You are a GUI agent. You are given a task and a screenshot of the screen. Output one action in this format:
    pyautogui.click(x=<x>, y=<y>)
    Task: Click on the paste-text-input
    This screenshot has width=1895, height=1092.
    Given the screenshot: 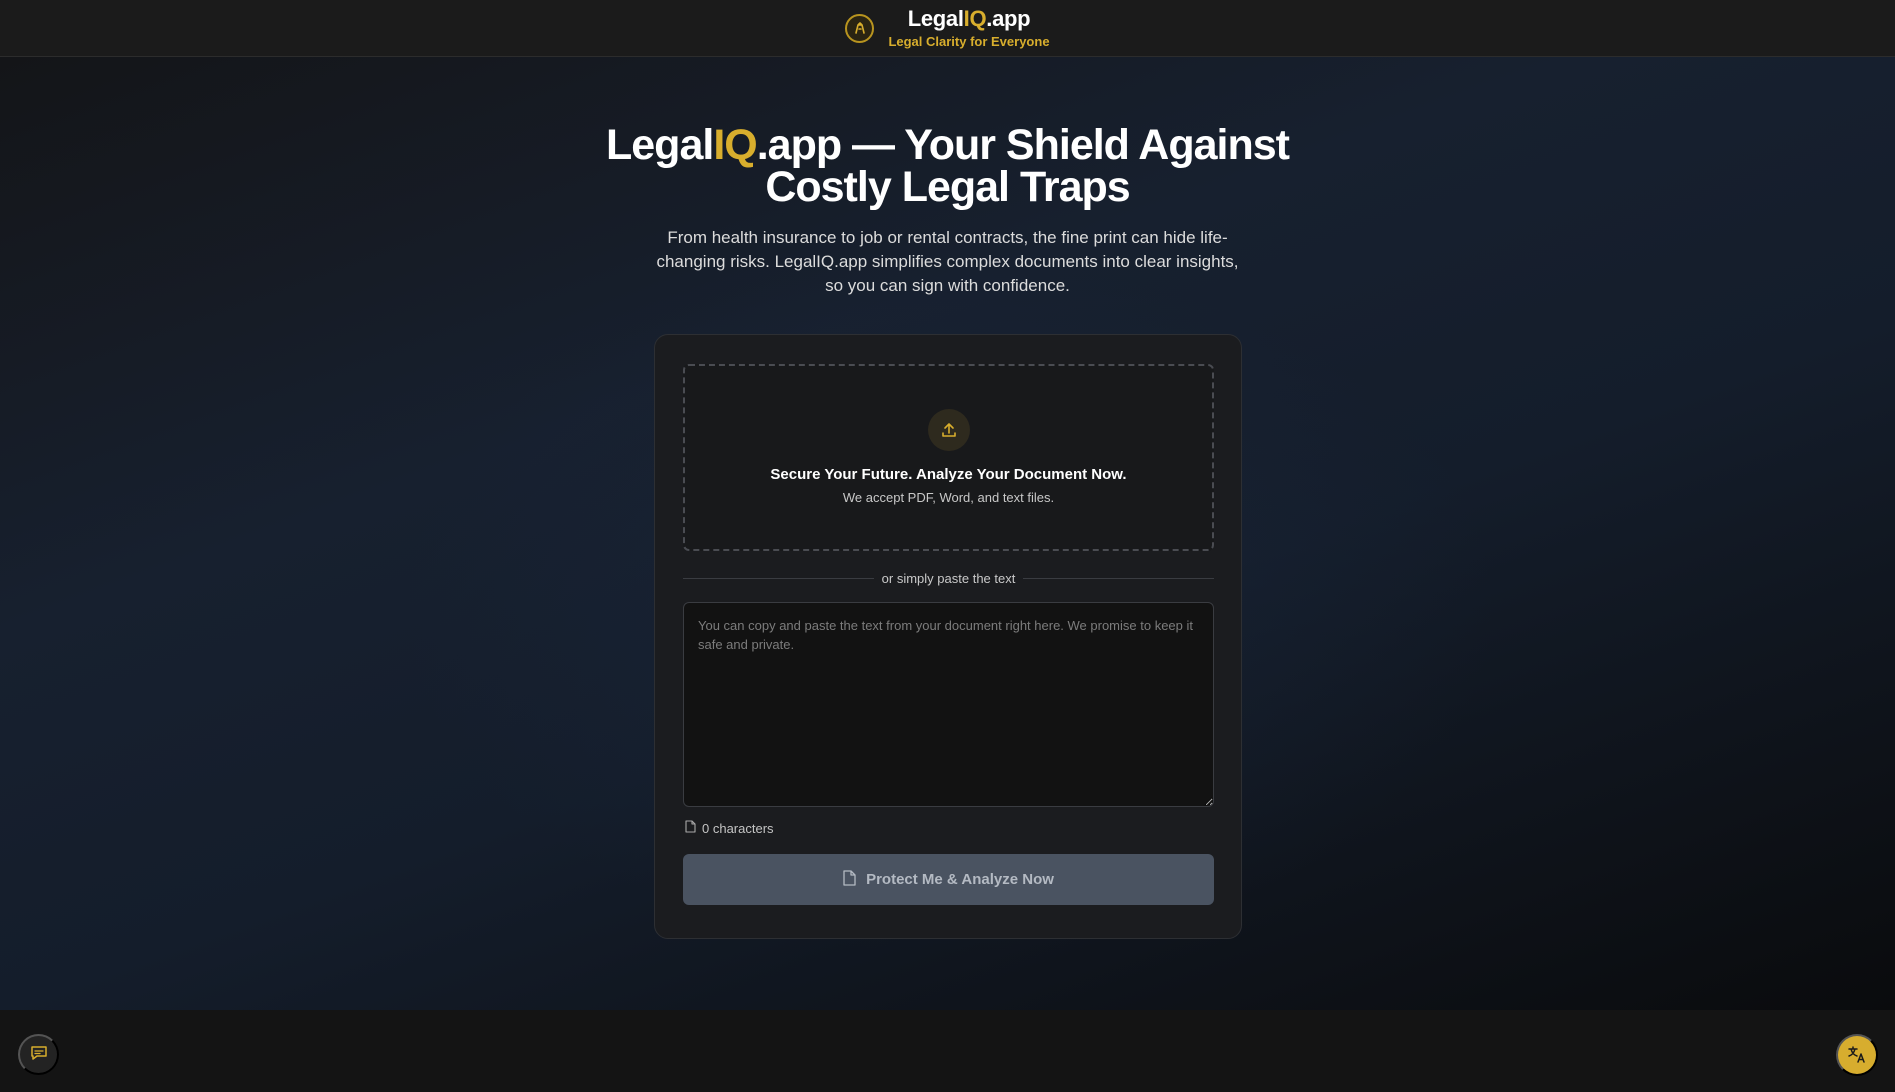 What is the action you would take?
    pyautogui.click(x=948, y=704)
    